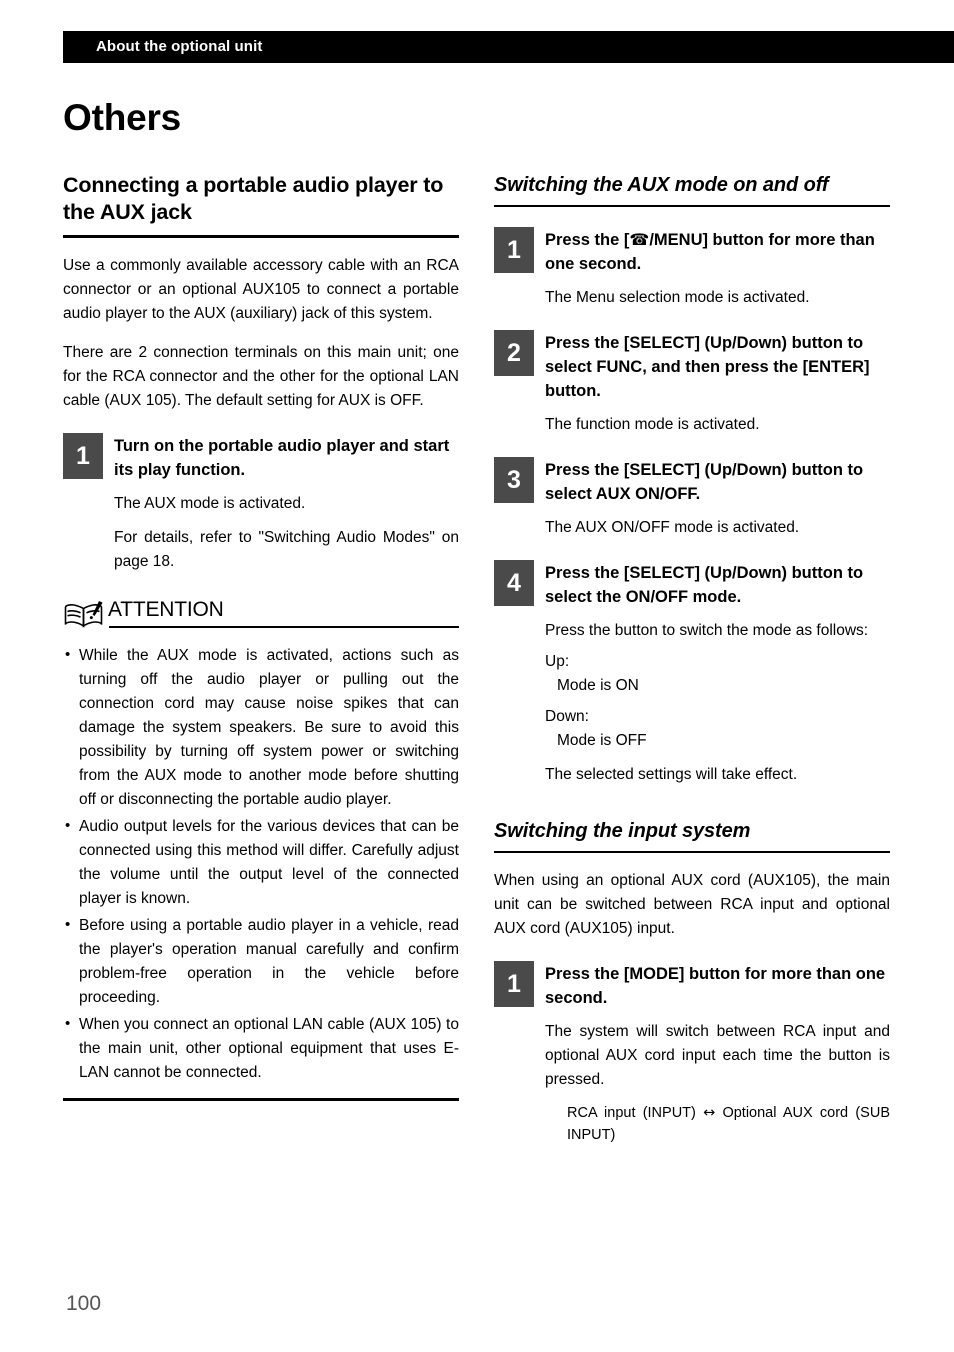  Describe the element at coordinates (677, 297) in the screenshot. I see `step-body-text: The Menu selection mode is activated.` at that location.